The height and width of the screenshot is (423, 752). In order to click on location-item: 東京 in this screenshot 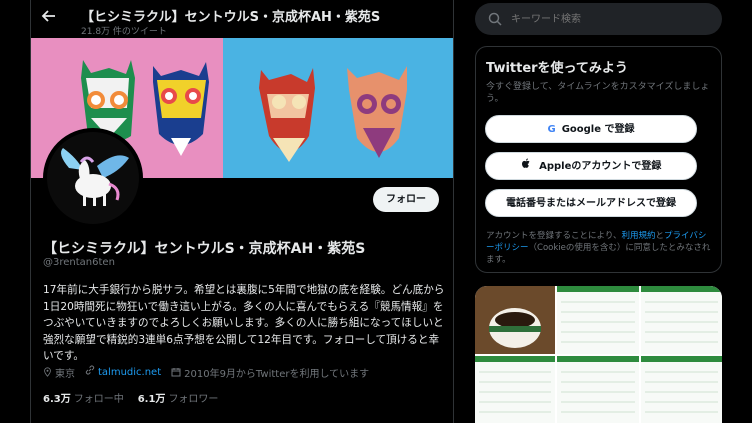, I will do `click(59, 372)`.